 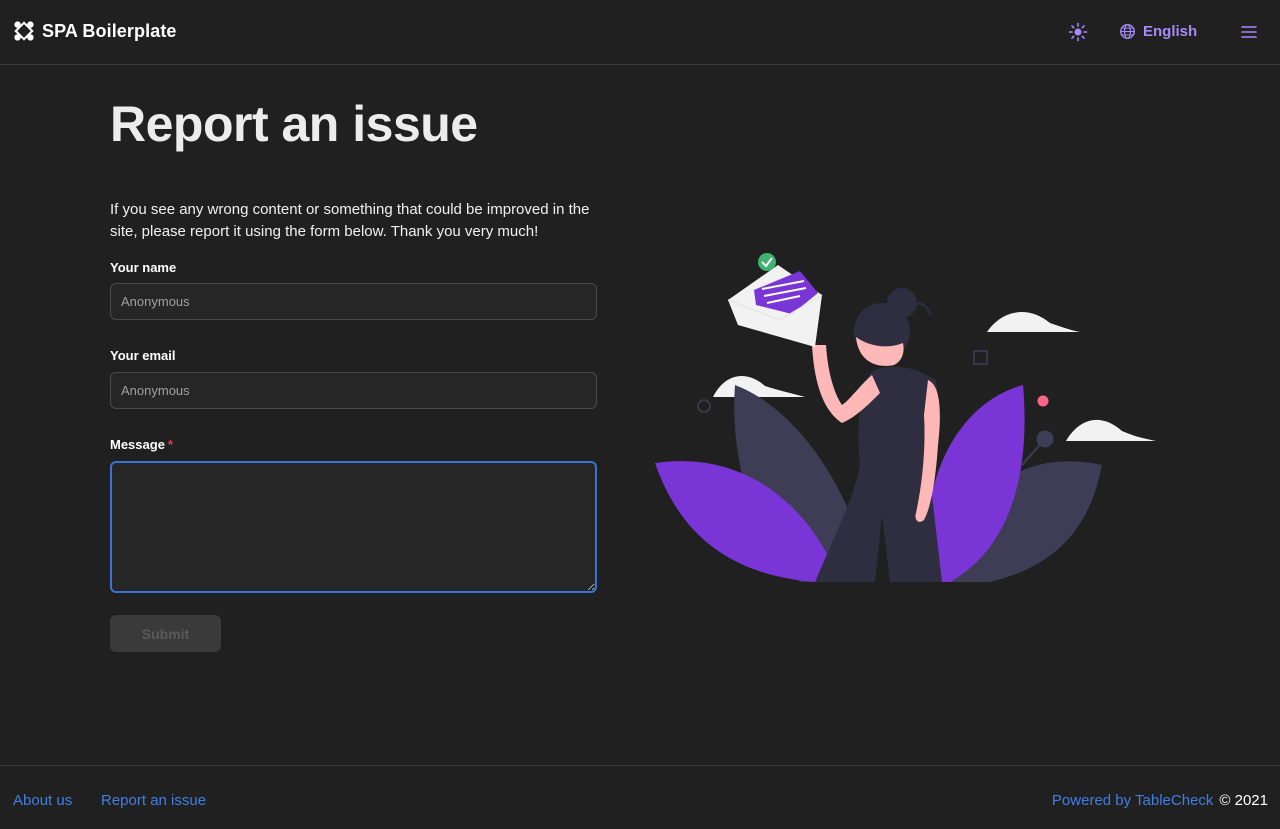 I want to click on email-input, so click(x=353, y=390).